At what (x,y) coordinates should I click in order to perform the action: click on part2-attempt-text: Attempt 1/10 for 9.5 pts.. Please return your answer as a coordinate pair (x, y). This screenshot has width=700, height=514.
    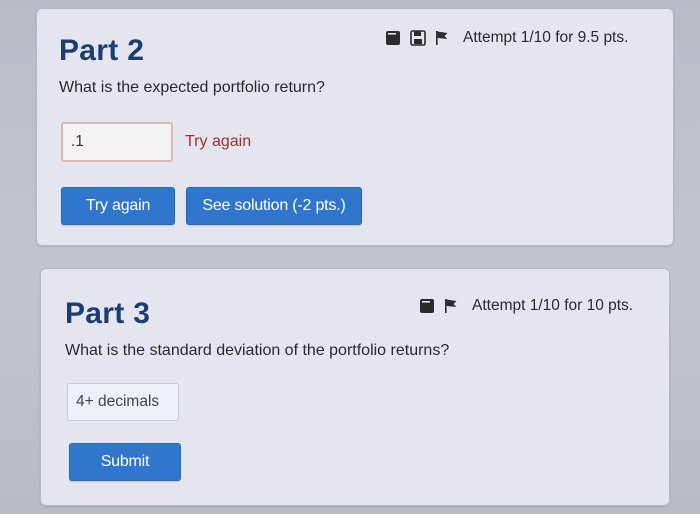
    Looking at the image, I should click on (546, 37).